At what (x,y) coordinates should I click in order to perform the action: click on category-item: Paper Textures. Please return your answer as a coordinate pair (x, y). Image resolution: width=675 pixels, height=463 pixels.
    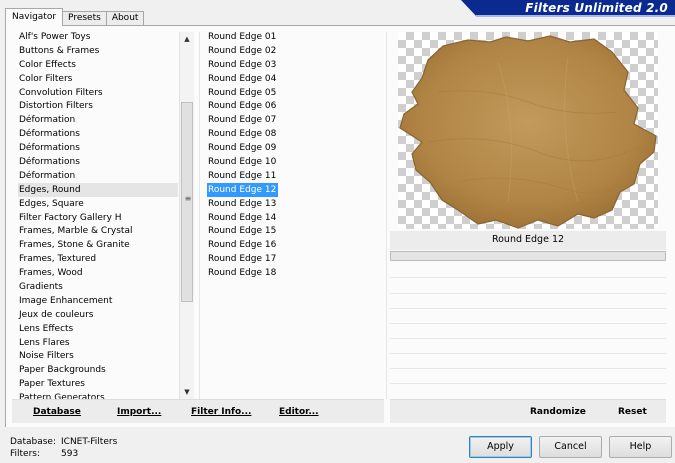
    Looking at the image, I should click on (98, 384).